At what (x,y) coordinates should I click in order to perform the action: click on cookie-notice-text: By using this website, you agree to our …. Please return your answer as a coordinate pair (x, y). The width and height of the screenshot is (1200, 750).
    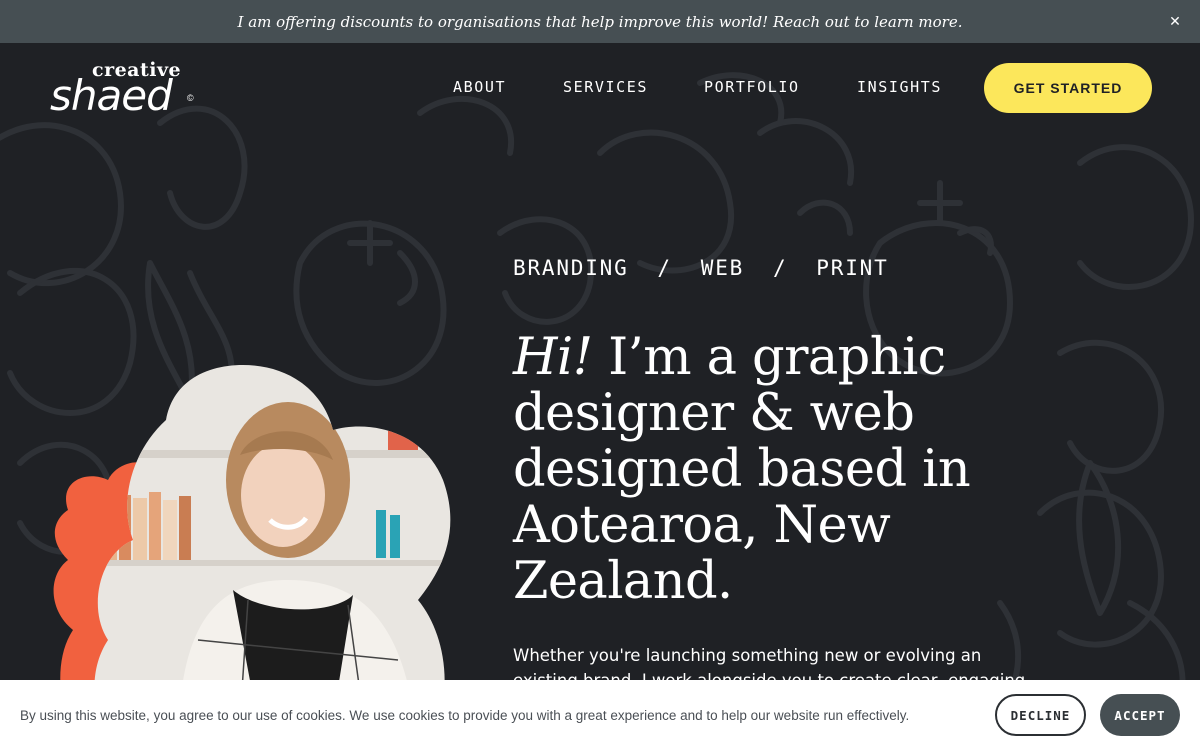
    Looking at the image, I should click on (465, 715).